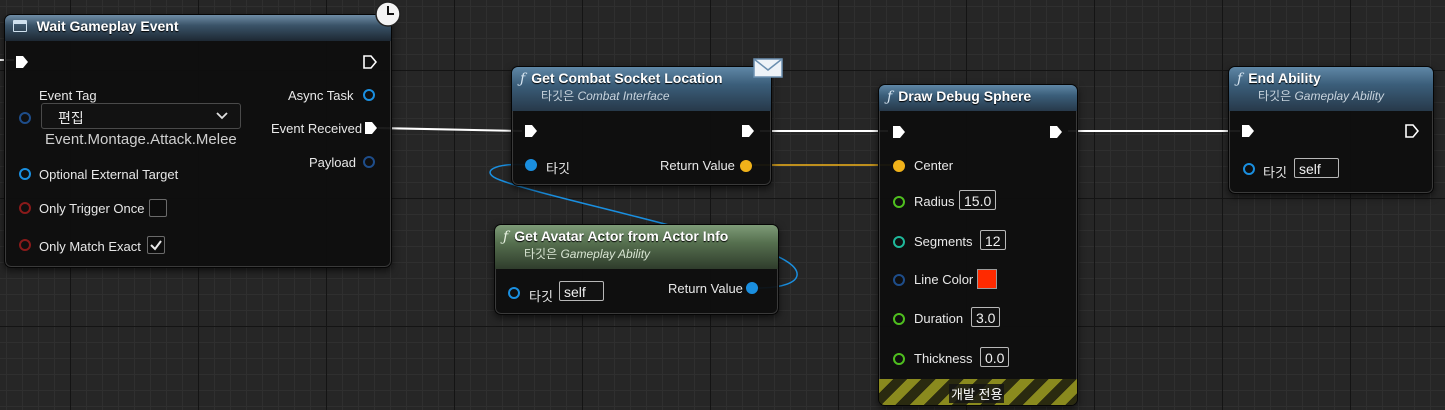  I want to click on event-received-exec-pin, so click(371, 128).